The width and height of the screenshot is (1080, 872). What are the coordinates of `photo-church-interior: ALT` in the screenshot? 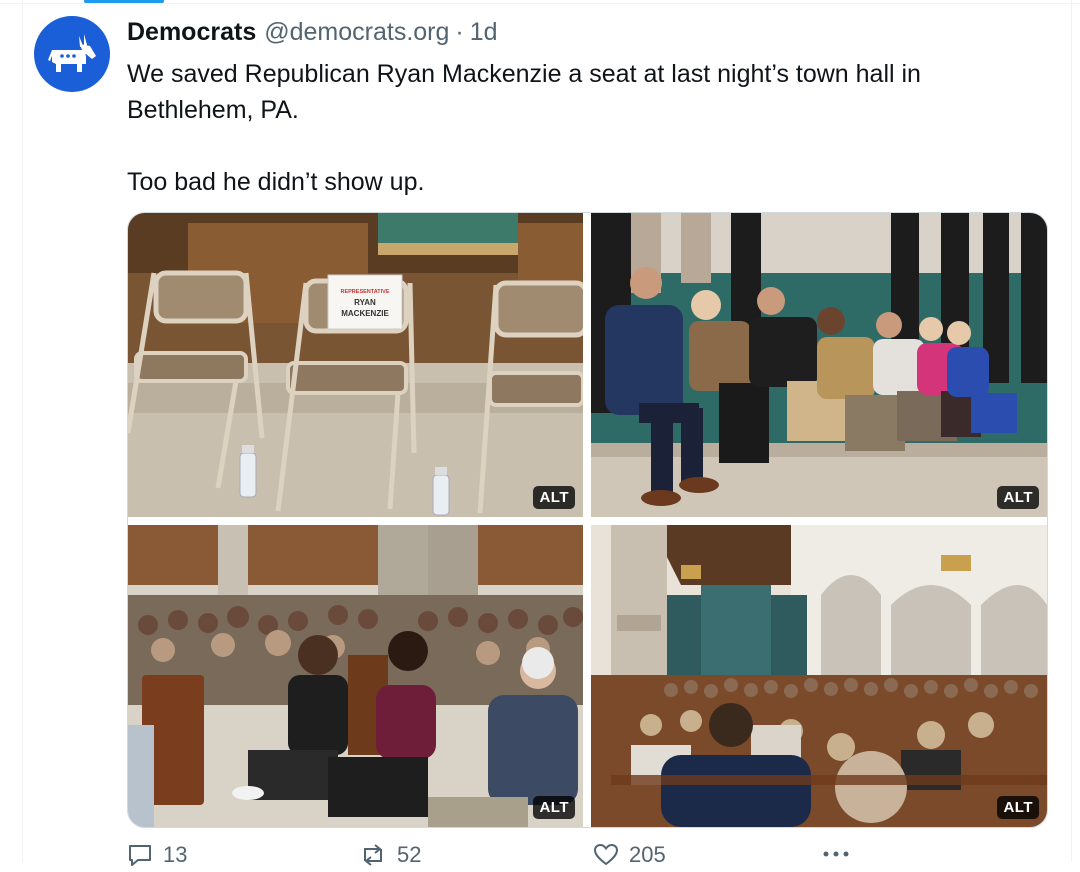 It's located at (819, 676).